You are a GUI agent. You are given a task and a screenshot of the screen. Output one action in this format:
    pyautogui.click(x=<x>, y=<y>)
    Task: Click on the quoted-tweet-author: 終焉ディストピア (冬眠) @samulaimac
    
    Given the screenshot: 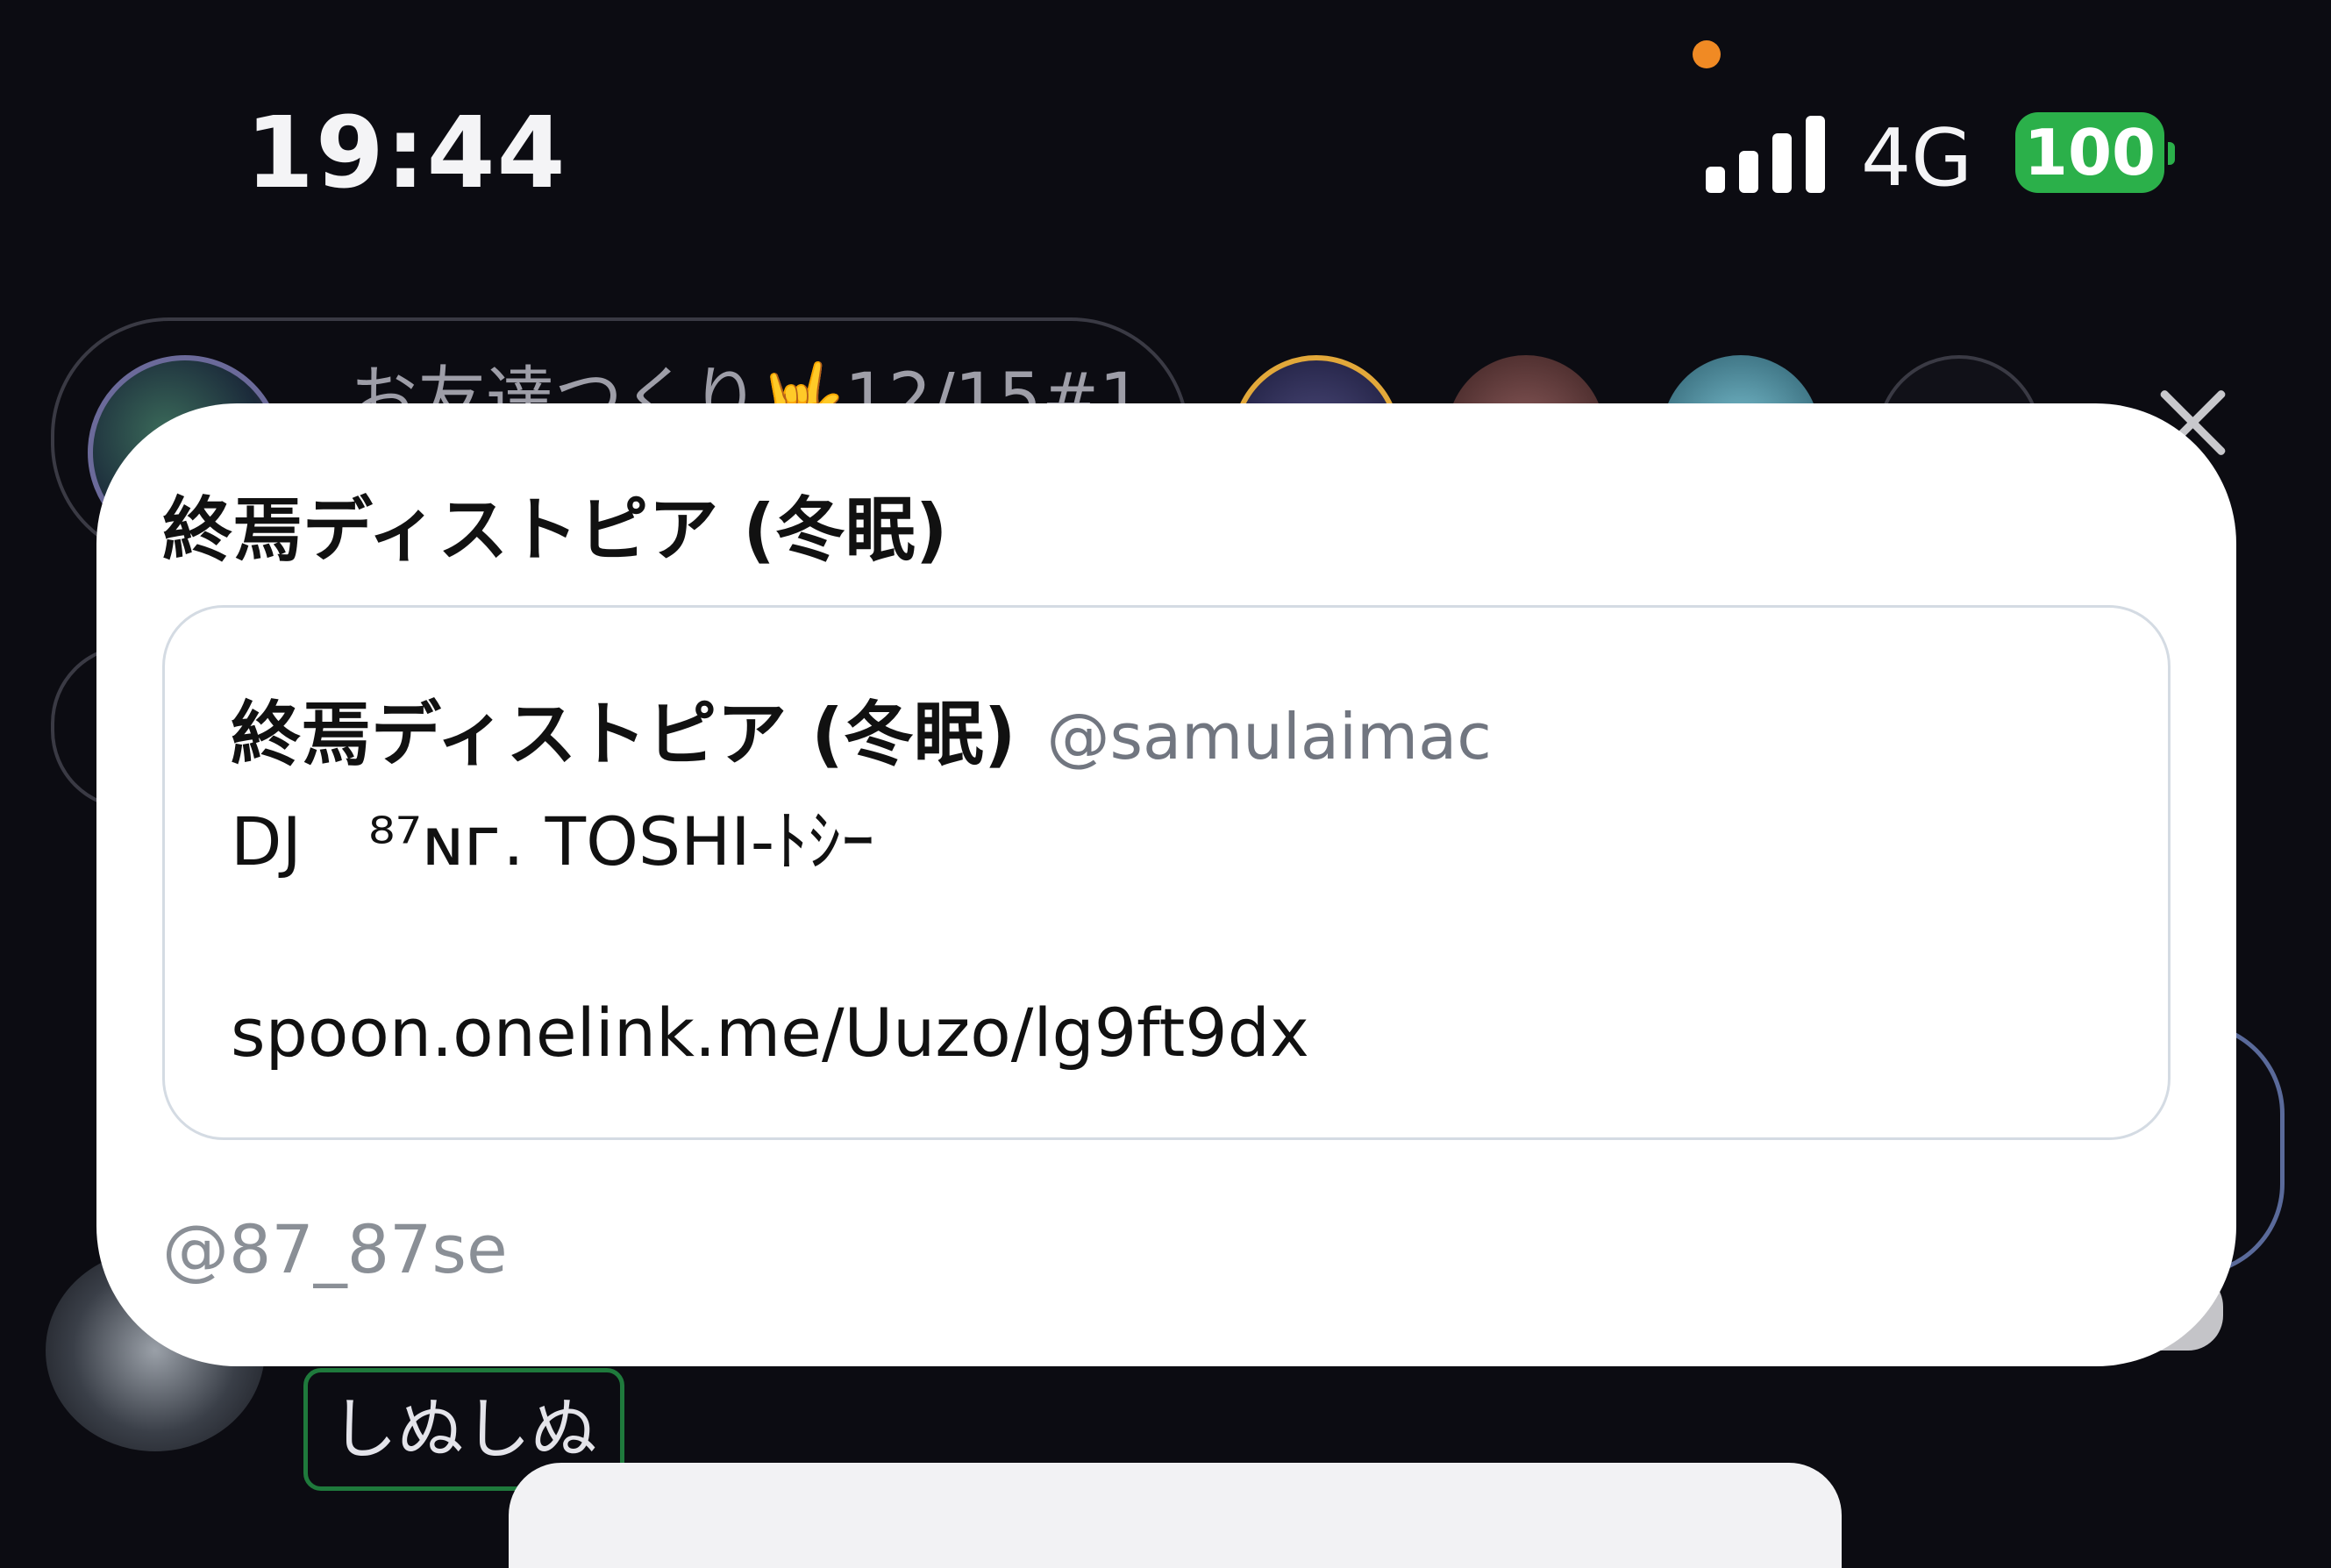 What is the action you would take?
    pyautogui.click(x=862, y=729)
    